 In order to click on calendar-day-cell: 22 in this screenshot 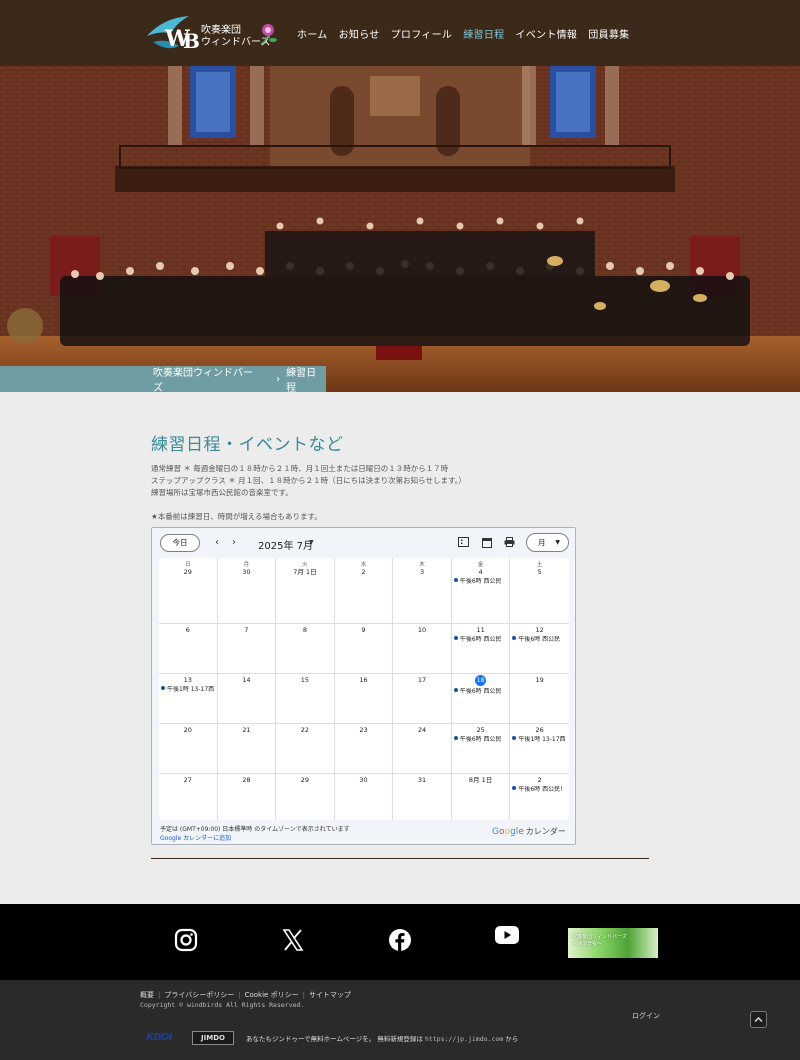, I will do `click(305, 749)`.